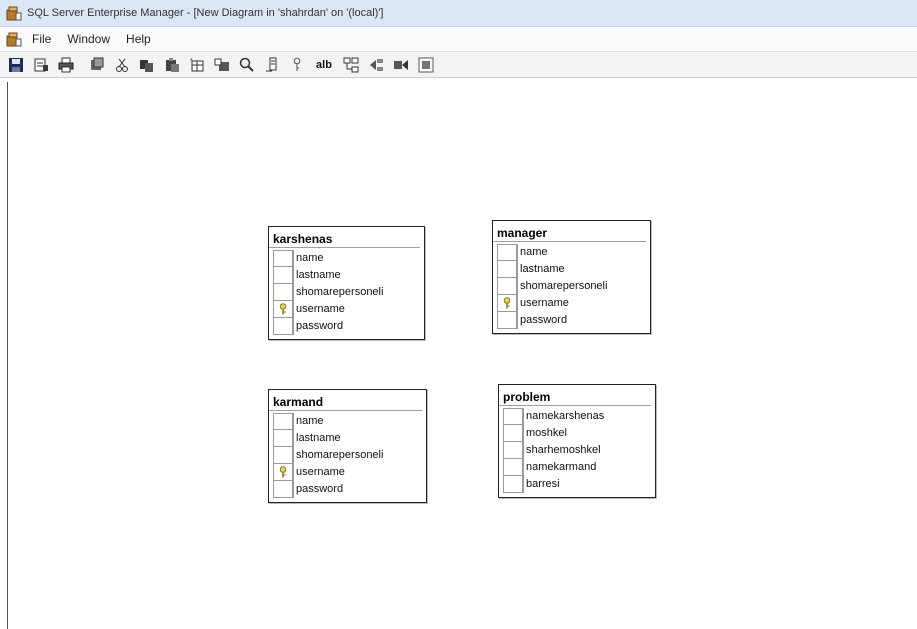  What do you see at coordinates (426, 65) in the screenshot?
I see `arrange-icon` at bounding box center [426, 65].